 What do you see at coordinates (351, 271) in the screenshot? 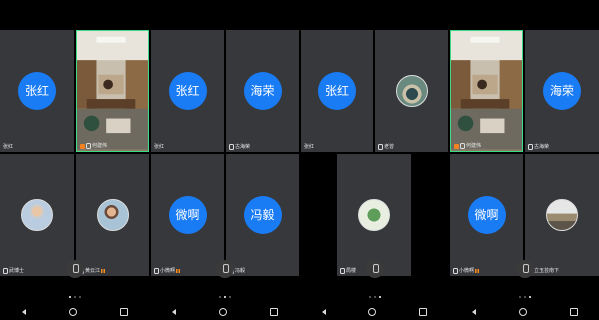
I see `participant-name: 局楼` at bounding box center [351, 271].